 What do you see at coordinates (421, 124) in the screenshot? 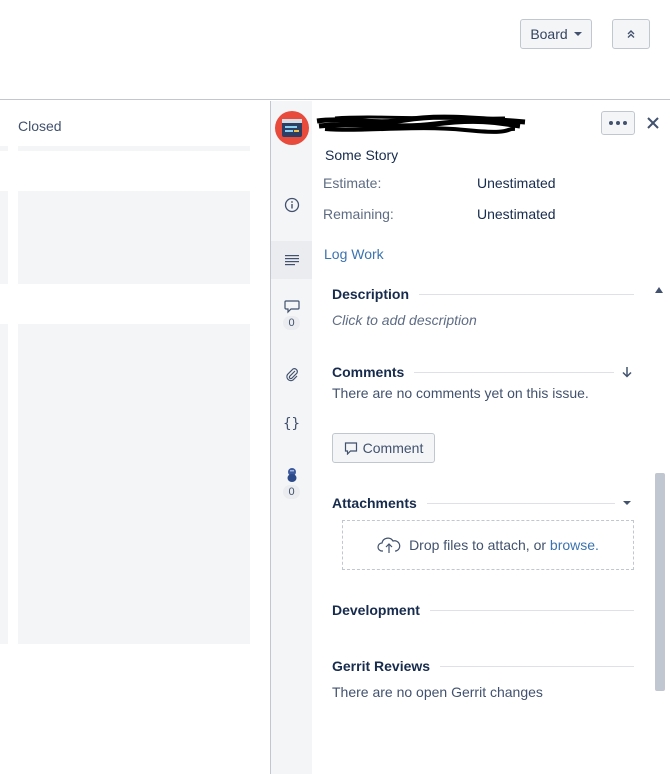
I see `redaction-scribble` at bounding box center [421, 124].